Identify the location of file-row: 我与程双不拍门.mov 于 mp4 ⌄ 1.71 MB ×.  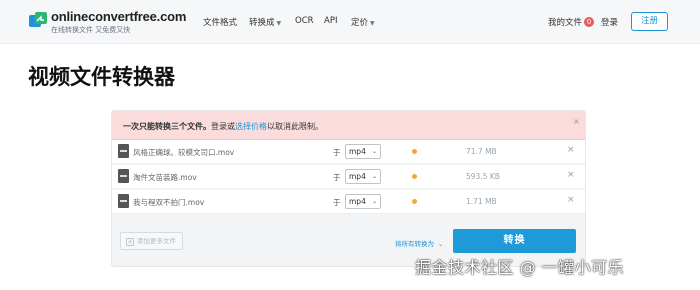
(348, 202).